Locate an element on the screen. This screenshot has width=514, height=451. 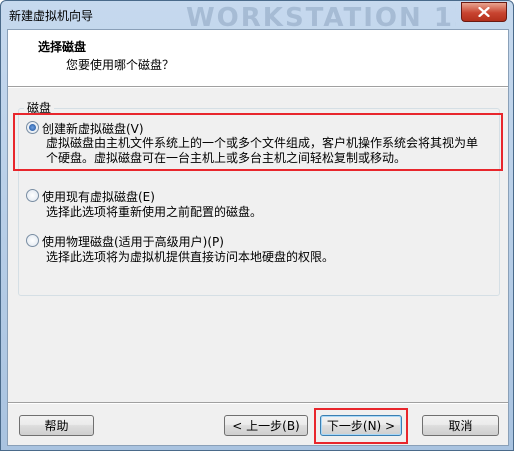
cancel-button: 取消 is located at coordinates (460, 425).